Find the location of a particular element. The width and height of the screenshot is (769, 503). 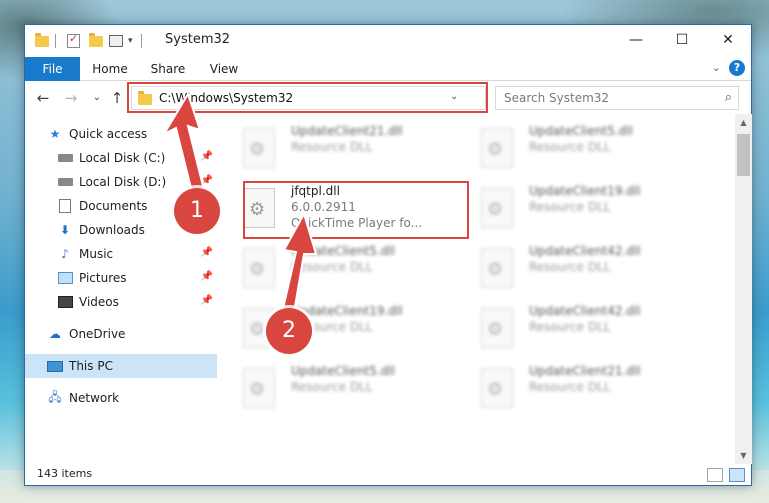

up-button: ↑ is located at coordinates (117, 98).